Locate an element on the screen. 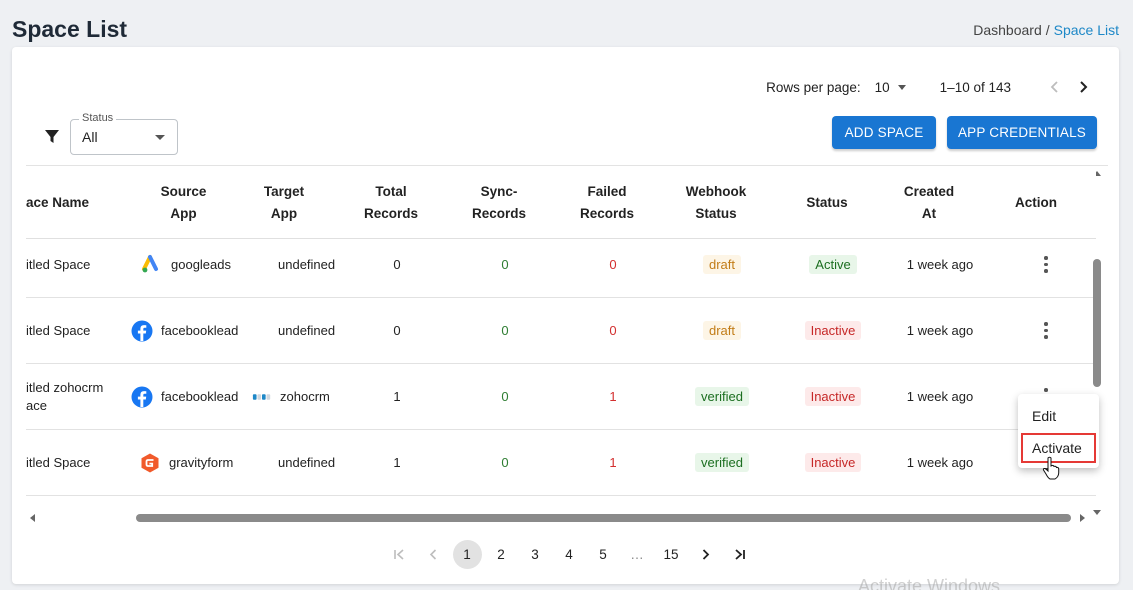 This screenshot has height=590, width=1133. page-range: 1–10 of 143 is located at coordinates (975, 87).